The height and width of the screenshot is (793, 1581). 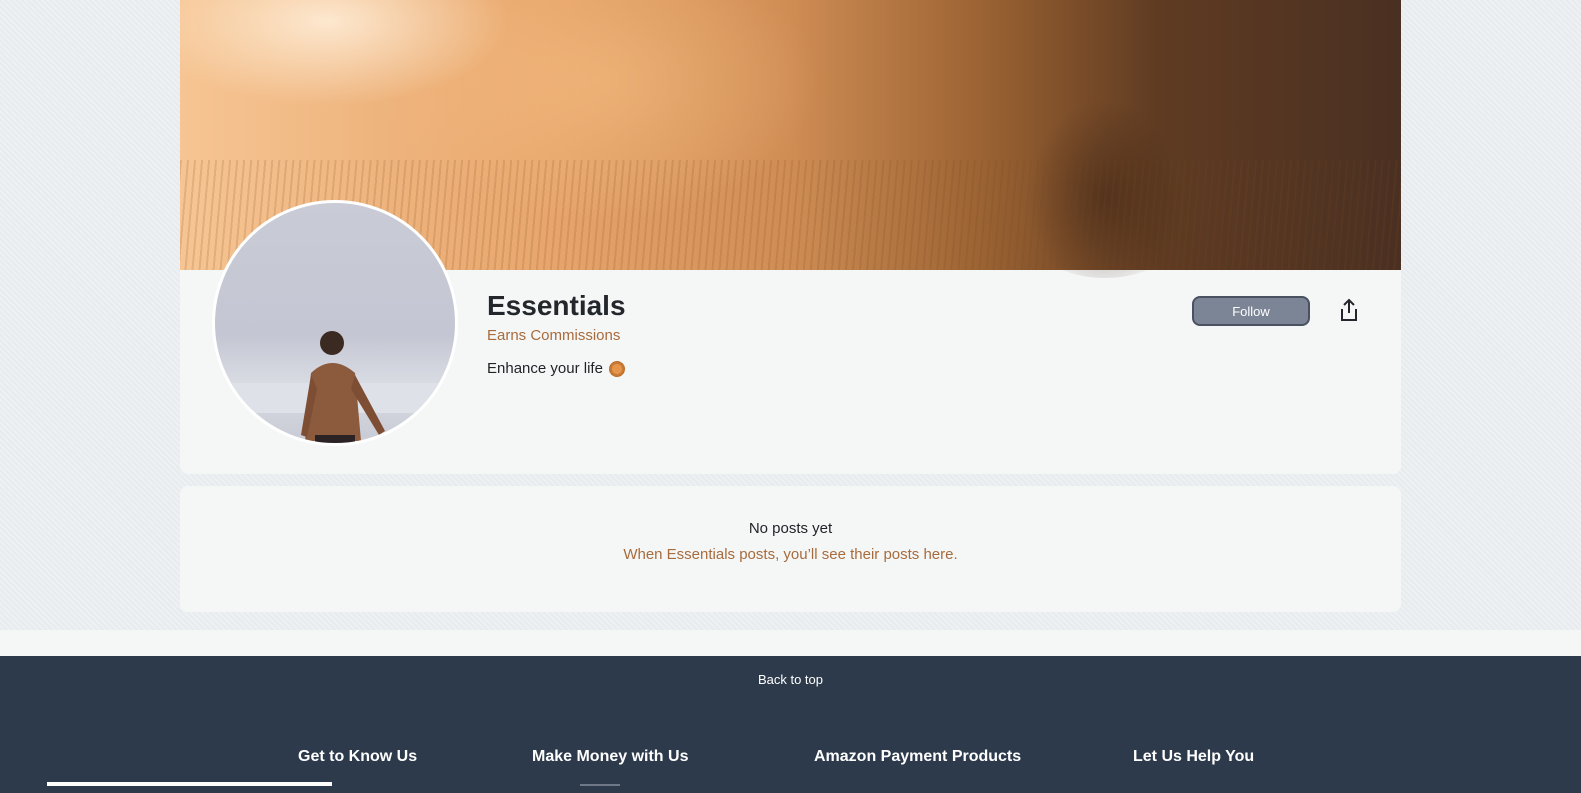 What do you see at coordinates (357, 757) in the screenshot?
I see `footer-heading-get-to-know-us: Get to Know Us` at bounding box center [357, 757].